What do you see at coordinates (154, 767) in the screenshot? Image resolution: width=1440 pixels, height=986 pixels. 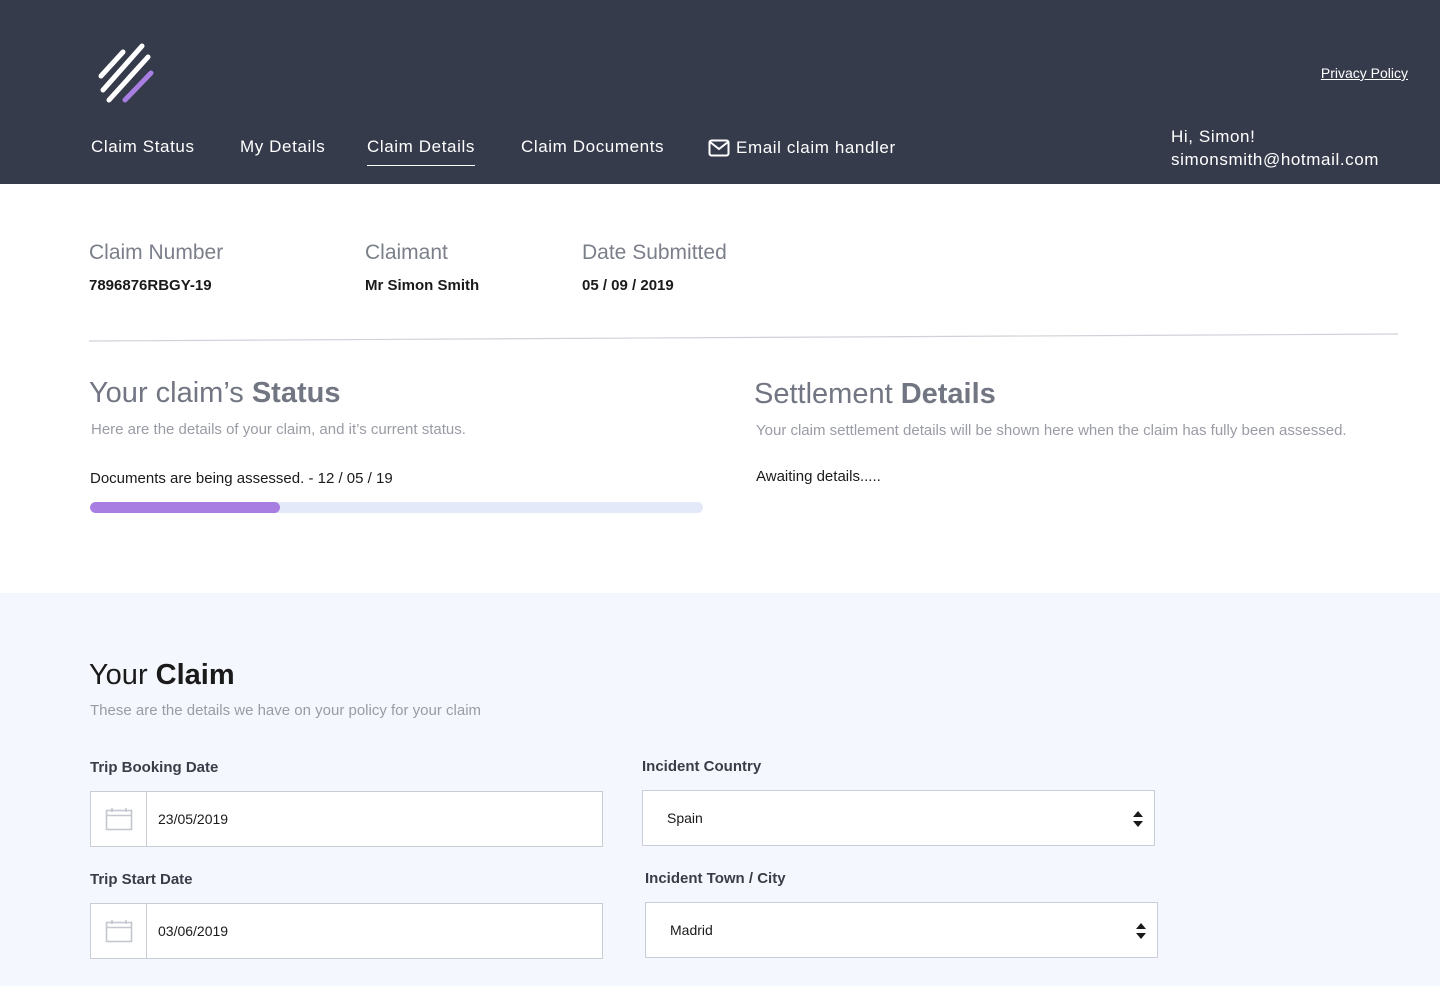 I see `trip-booking-date-label: Trip Booking Date` at bounding box center [154, 767].